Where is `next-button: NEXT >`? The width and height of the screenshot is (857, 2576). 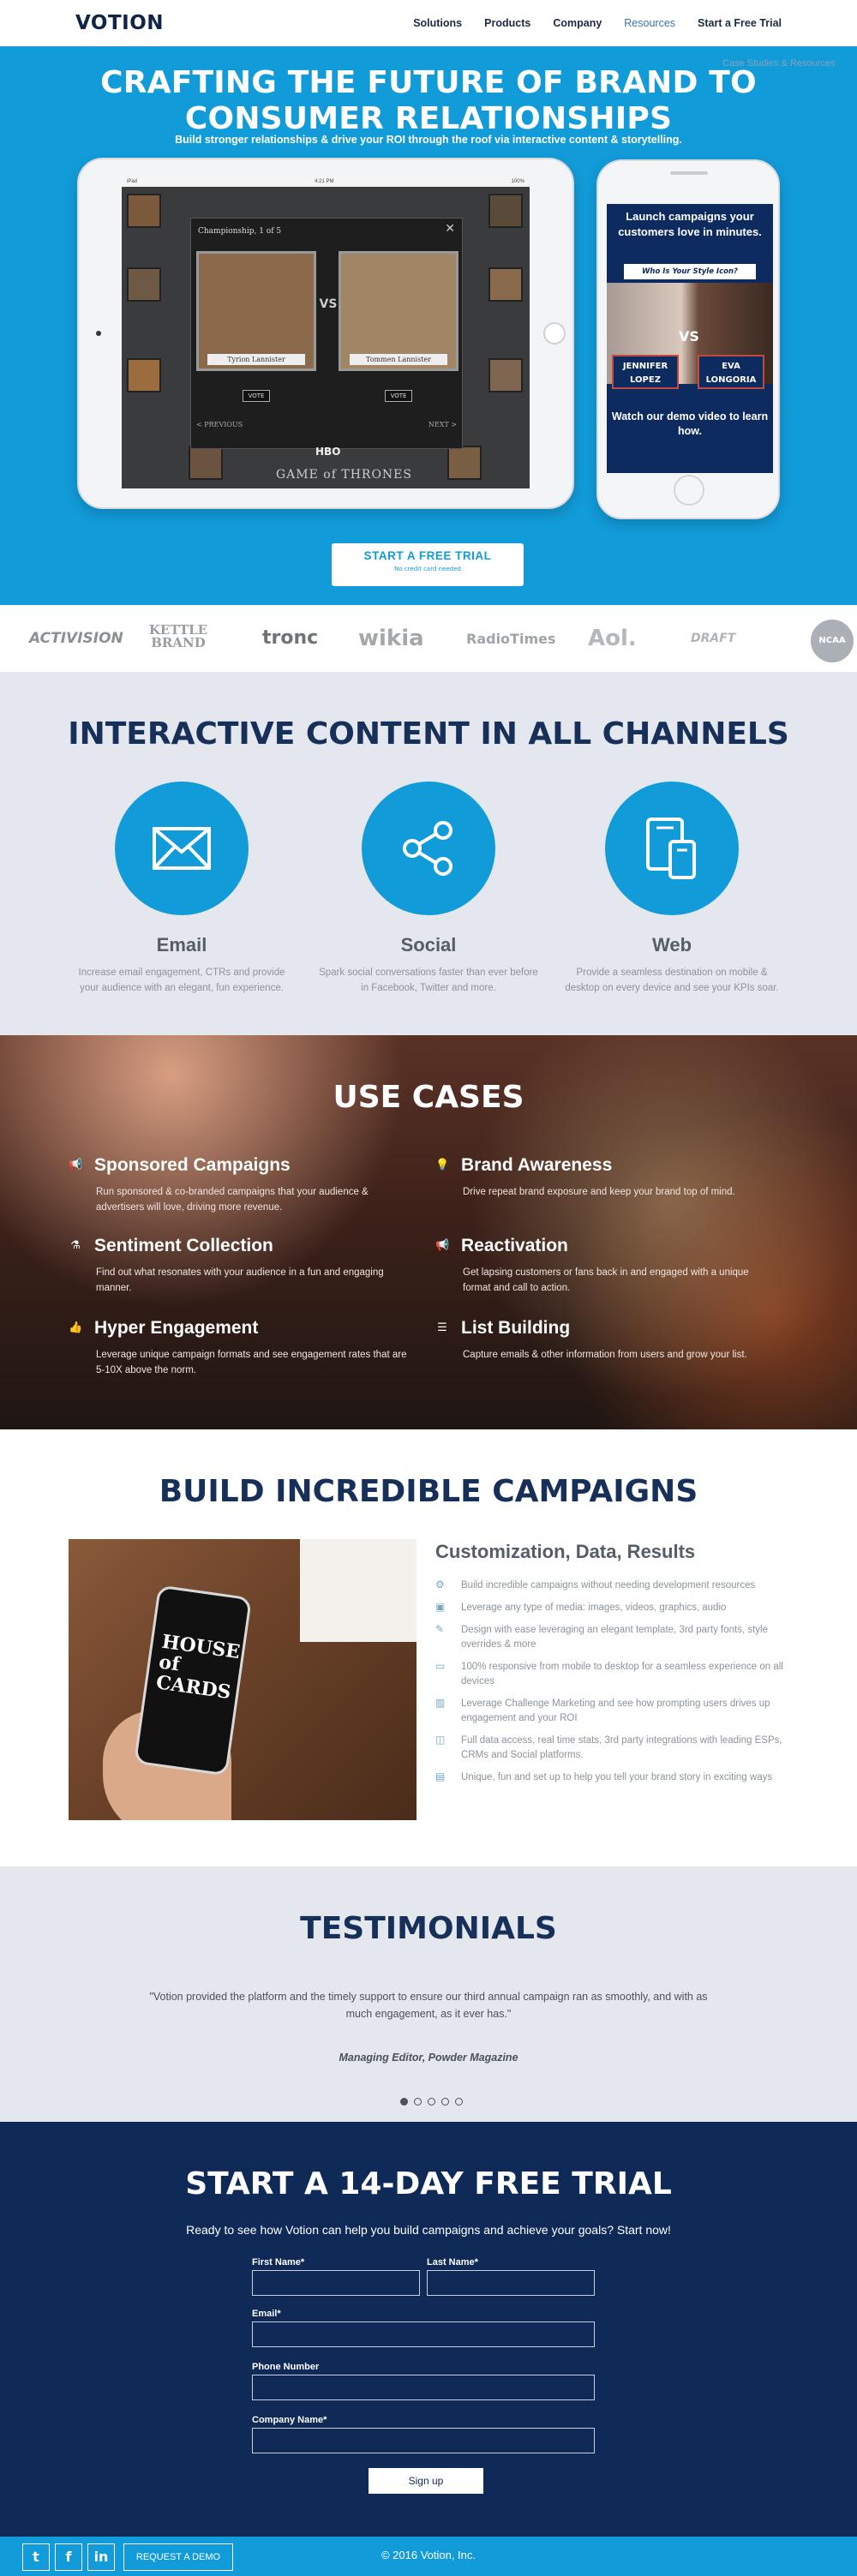 next-button: NEXT > is located at coordinates (442, 424).